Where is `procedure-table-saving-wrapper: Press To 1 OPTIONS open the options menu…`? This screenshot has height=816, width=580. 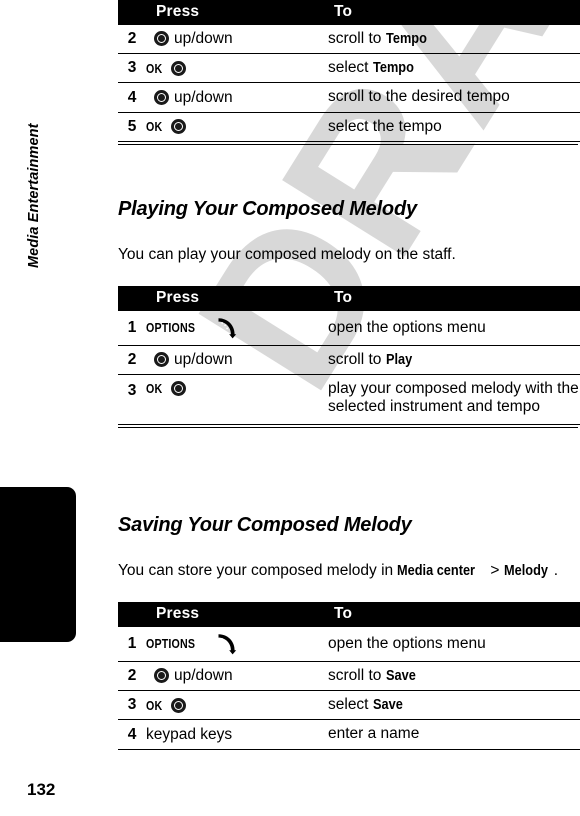
procedure-table-saving-wrapper: Press To 1 OPTIONS open the options menu… is located at coordinates (349, 676).